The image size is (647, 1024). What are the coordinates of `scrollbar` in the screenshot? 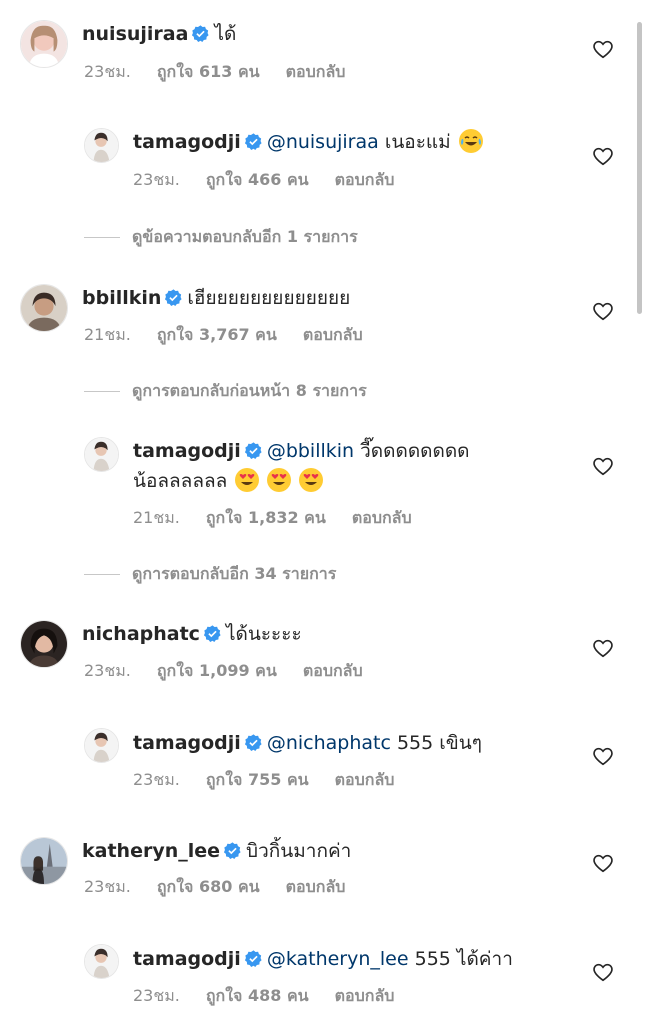 It's located at (639, 168).